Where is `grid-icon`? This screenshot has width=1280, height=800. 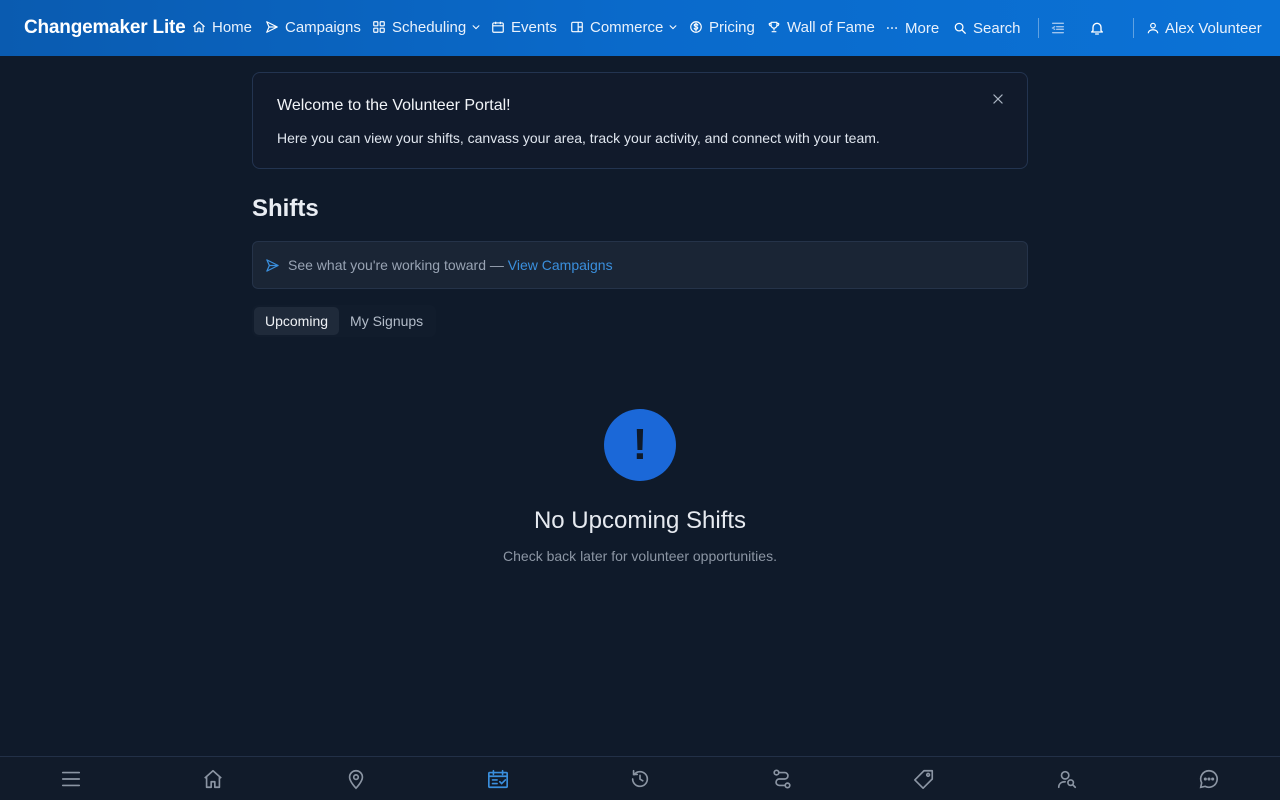 grid-icon is located at coordinates (379, 27).